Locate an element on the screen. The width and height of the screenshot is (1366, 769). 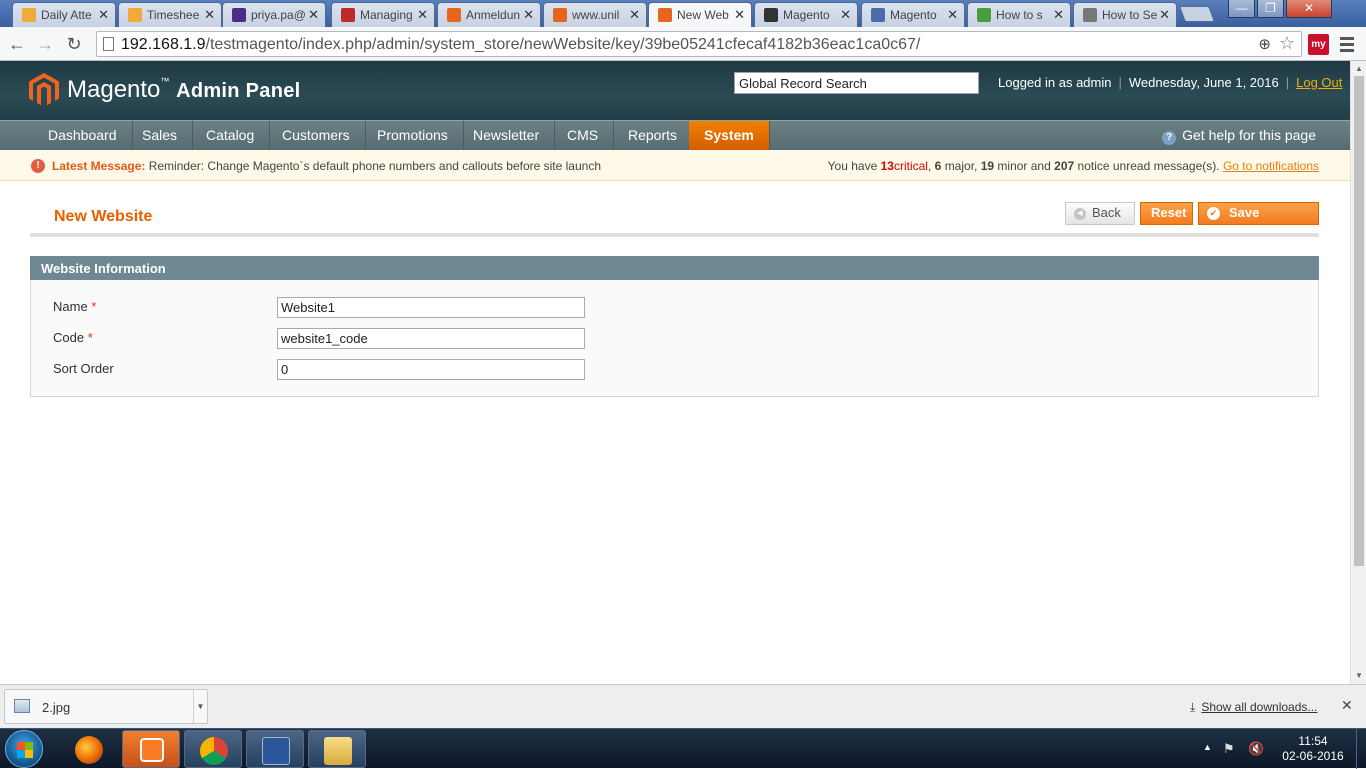
taskbar-clock: 11:54 02-06-2016 is located at coordinates (1313, 749).